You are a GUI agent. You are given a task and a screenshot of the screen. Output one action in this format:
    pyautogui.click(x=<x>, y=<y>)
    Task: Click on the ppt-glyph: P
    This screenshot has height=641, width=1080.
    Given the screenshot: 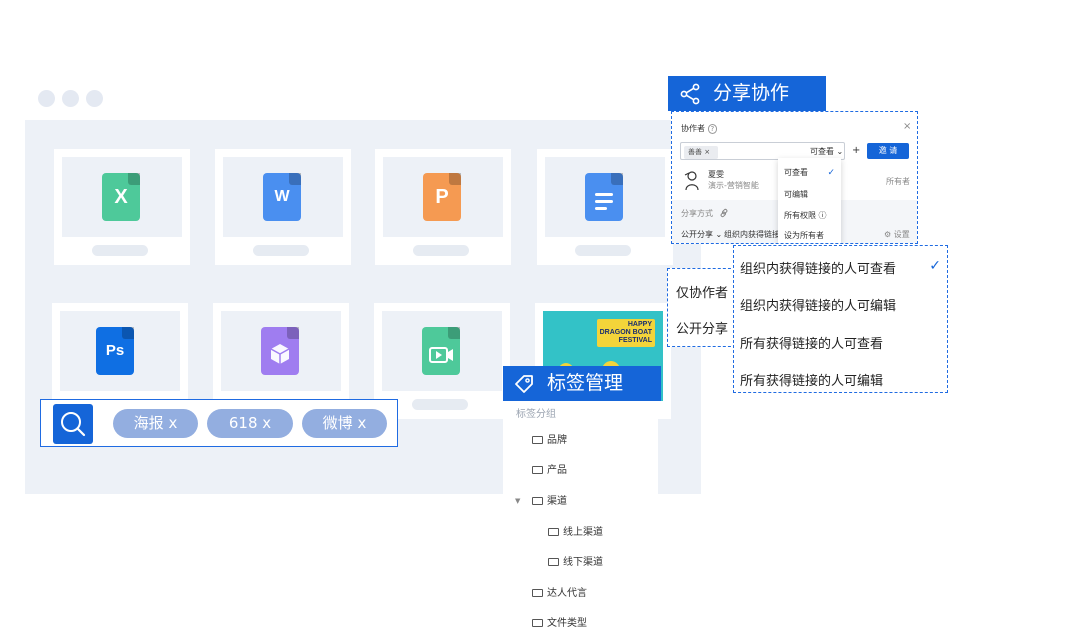 What is the action you would take?
    pyautogui.click(x=442, y=197)
    